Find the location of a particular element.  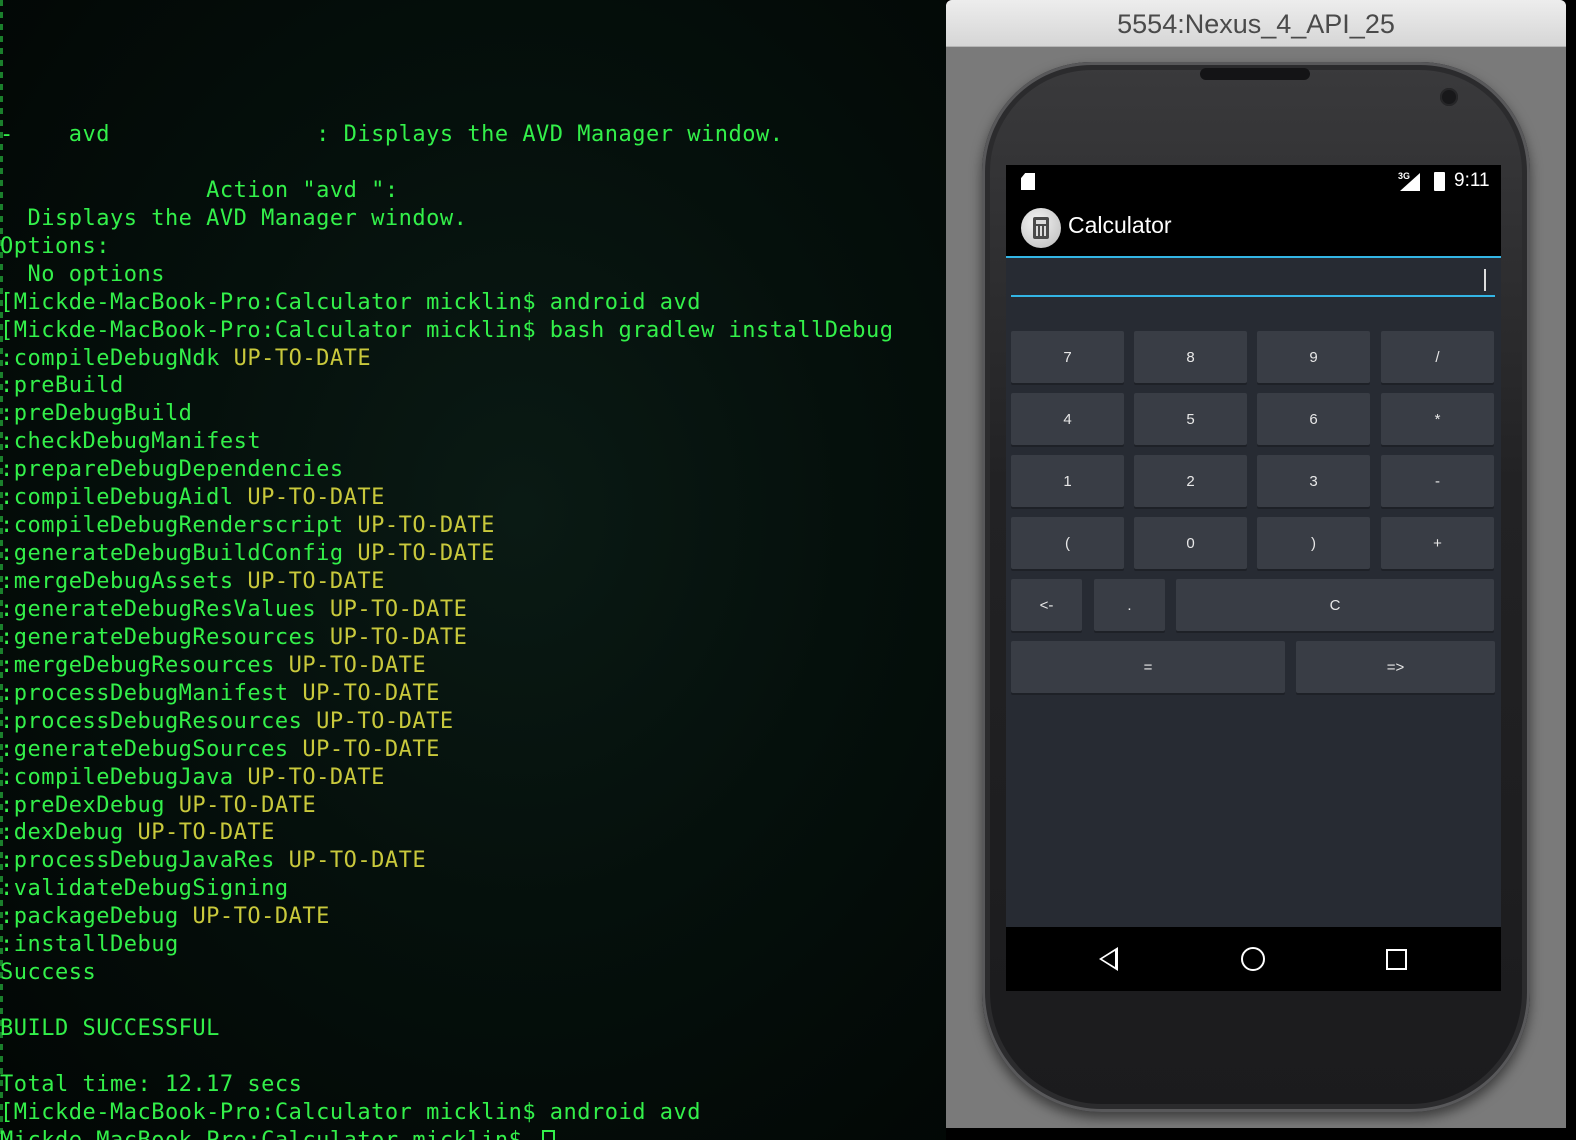

terminal-line: :generateDebugResValues UP-TO-DATE is located at coordinates (446, 610).